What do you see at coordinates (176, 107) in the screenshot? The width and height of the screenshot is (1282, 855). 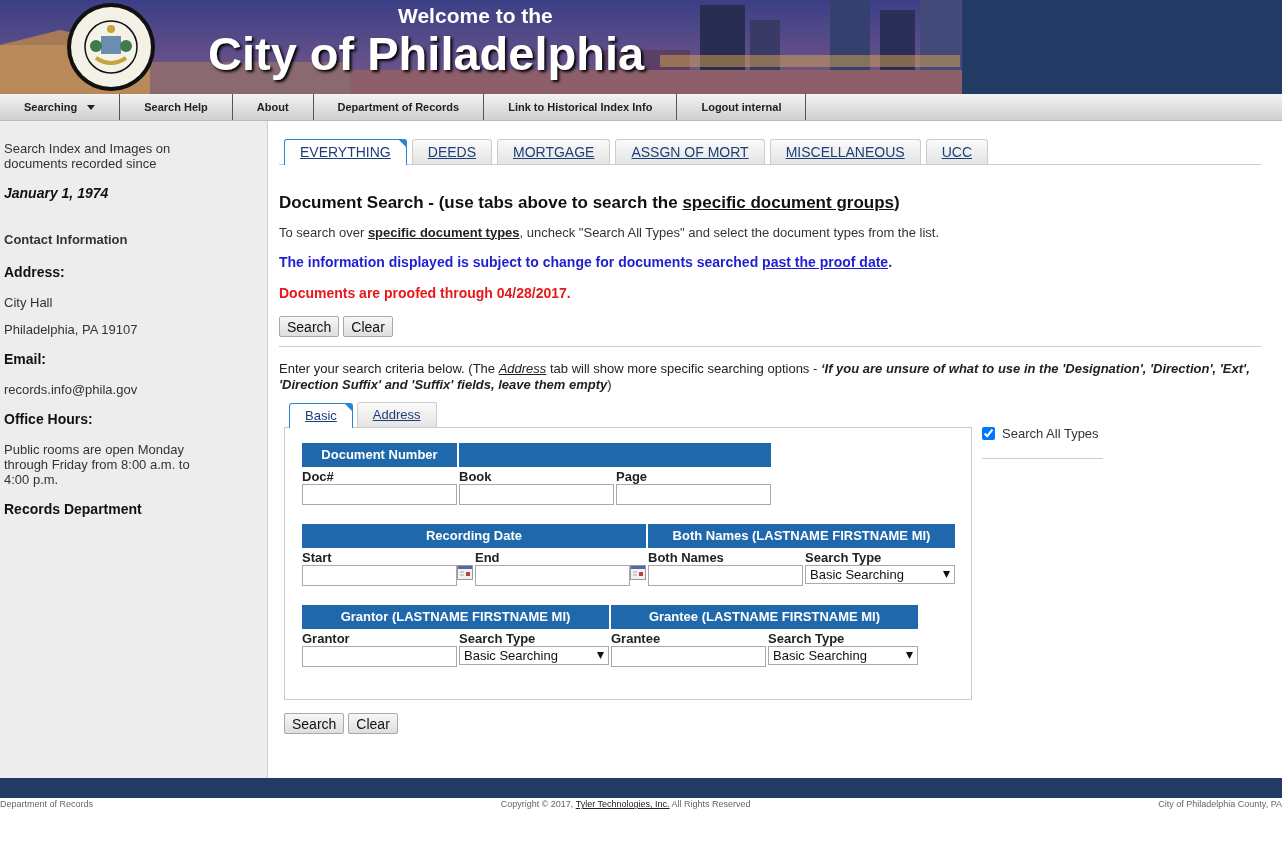 I see `nav-item: Search Help` at bounding box center [176, 107].